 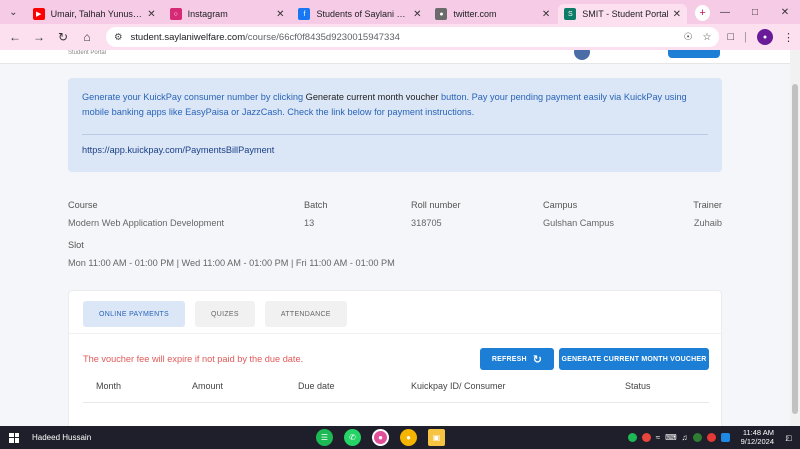 What do you see at coordinates (725, 12) in the screenshot?
I see `minimize-icon: —` at bounding box center [725, 12].